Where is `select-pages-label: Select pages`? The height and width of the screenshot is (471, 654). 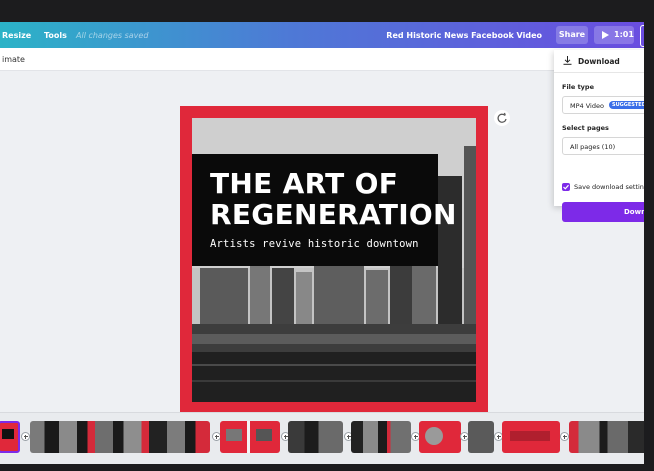
select-pages-label: Select pages is located at coordinates (585, 128).